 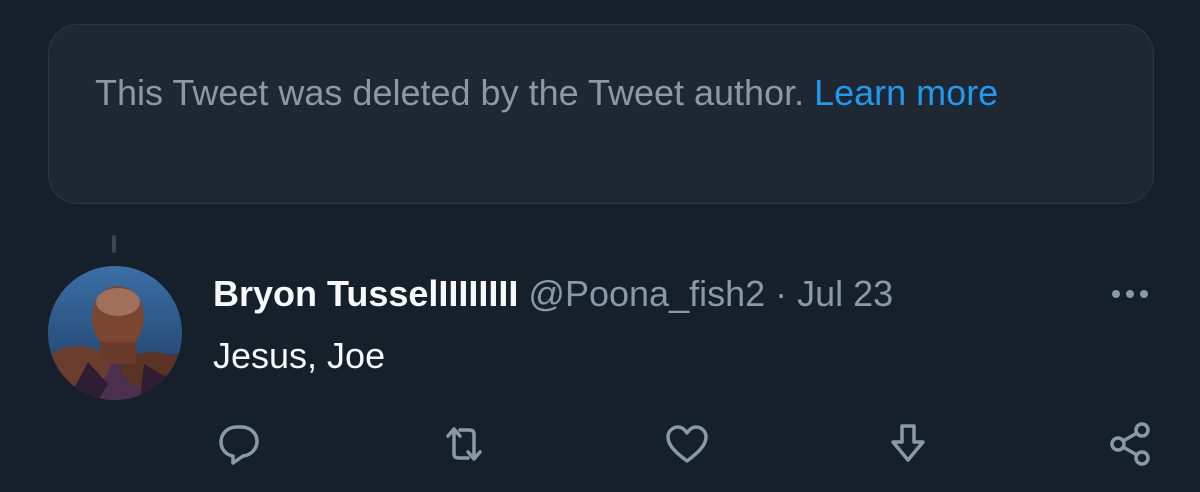 I want to click on download-icon, so click(x=908, y=443).